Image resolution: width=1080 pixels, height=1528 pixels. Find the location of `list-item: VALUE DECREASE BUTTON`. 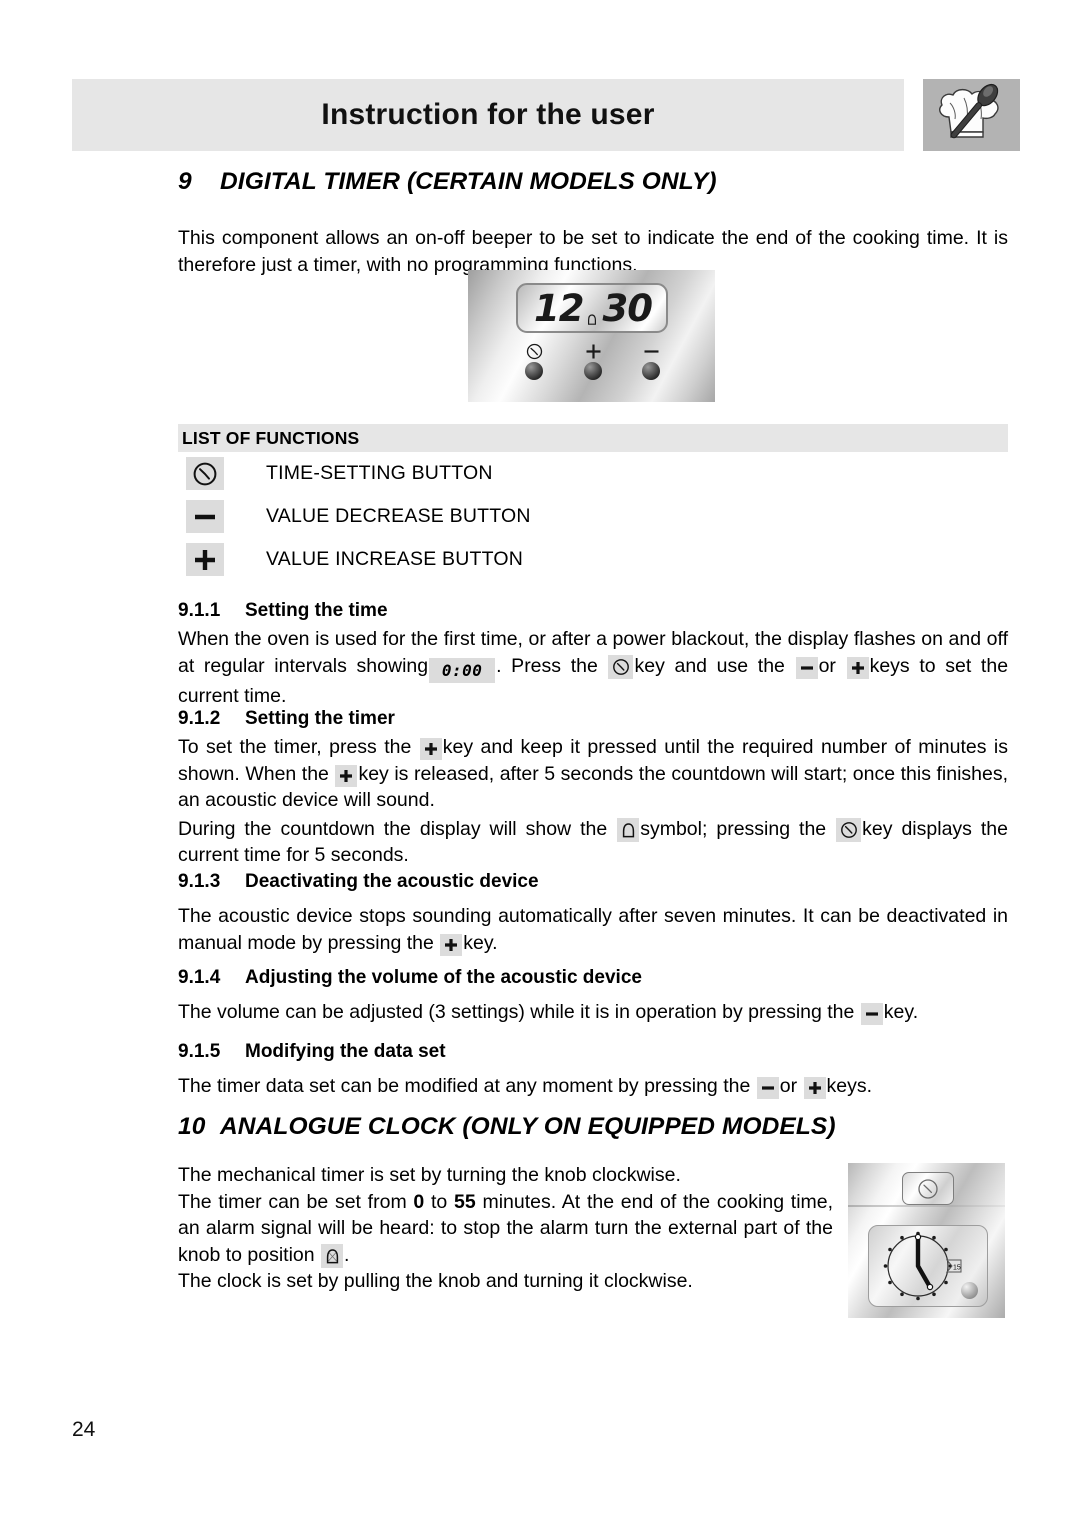

list-item: VALUE DECREASE BUTTON is located at coordinates (593, 516).